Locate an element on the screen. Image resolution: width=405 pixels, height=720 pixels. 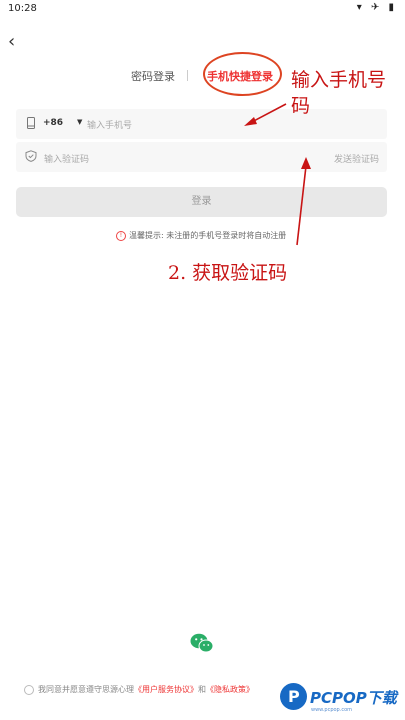
tab-password-login: 密码登录 is located at coordinates (153, 76).